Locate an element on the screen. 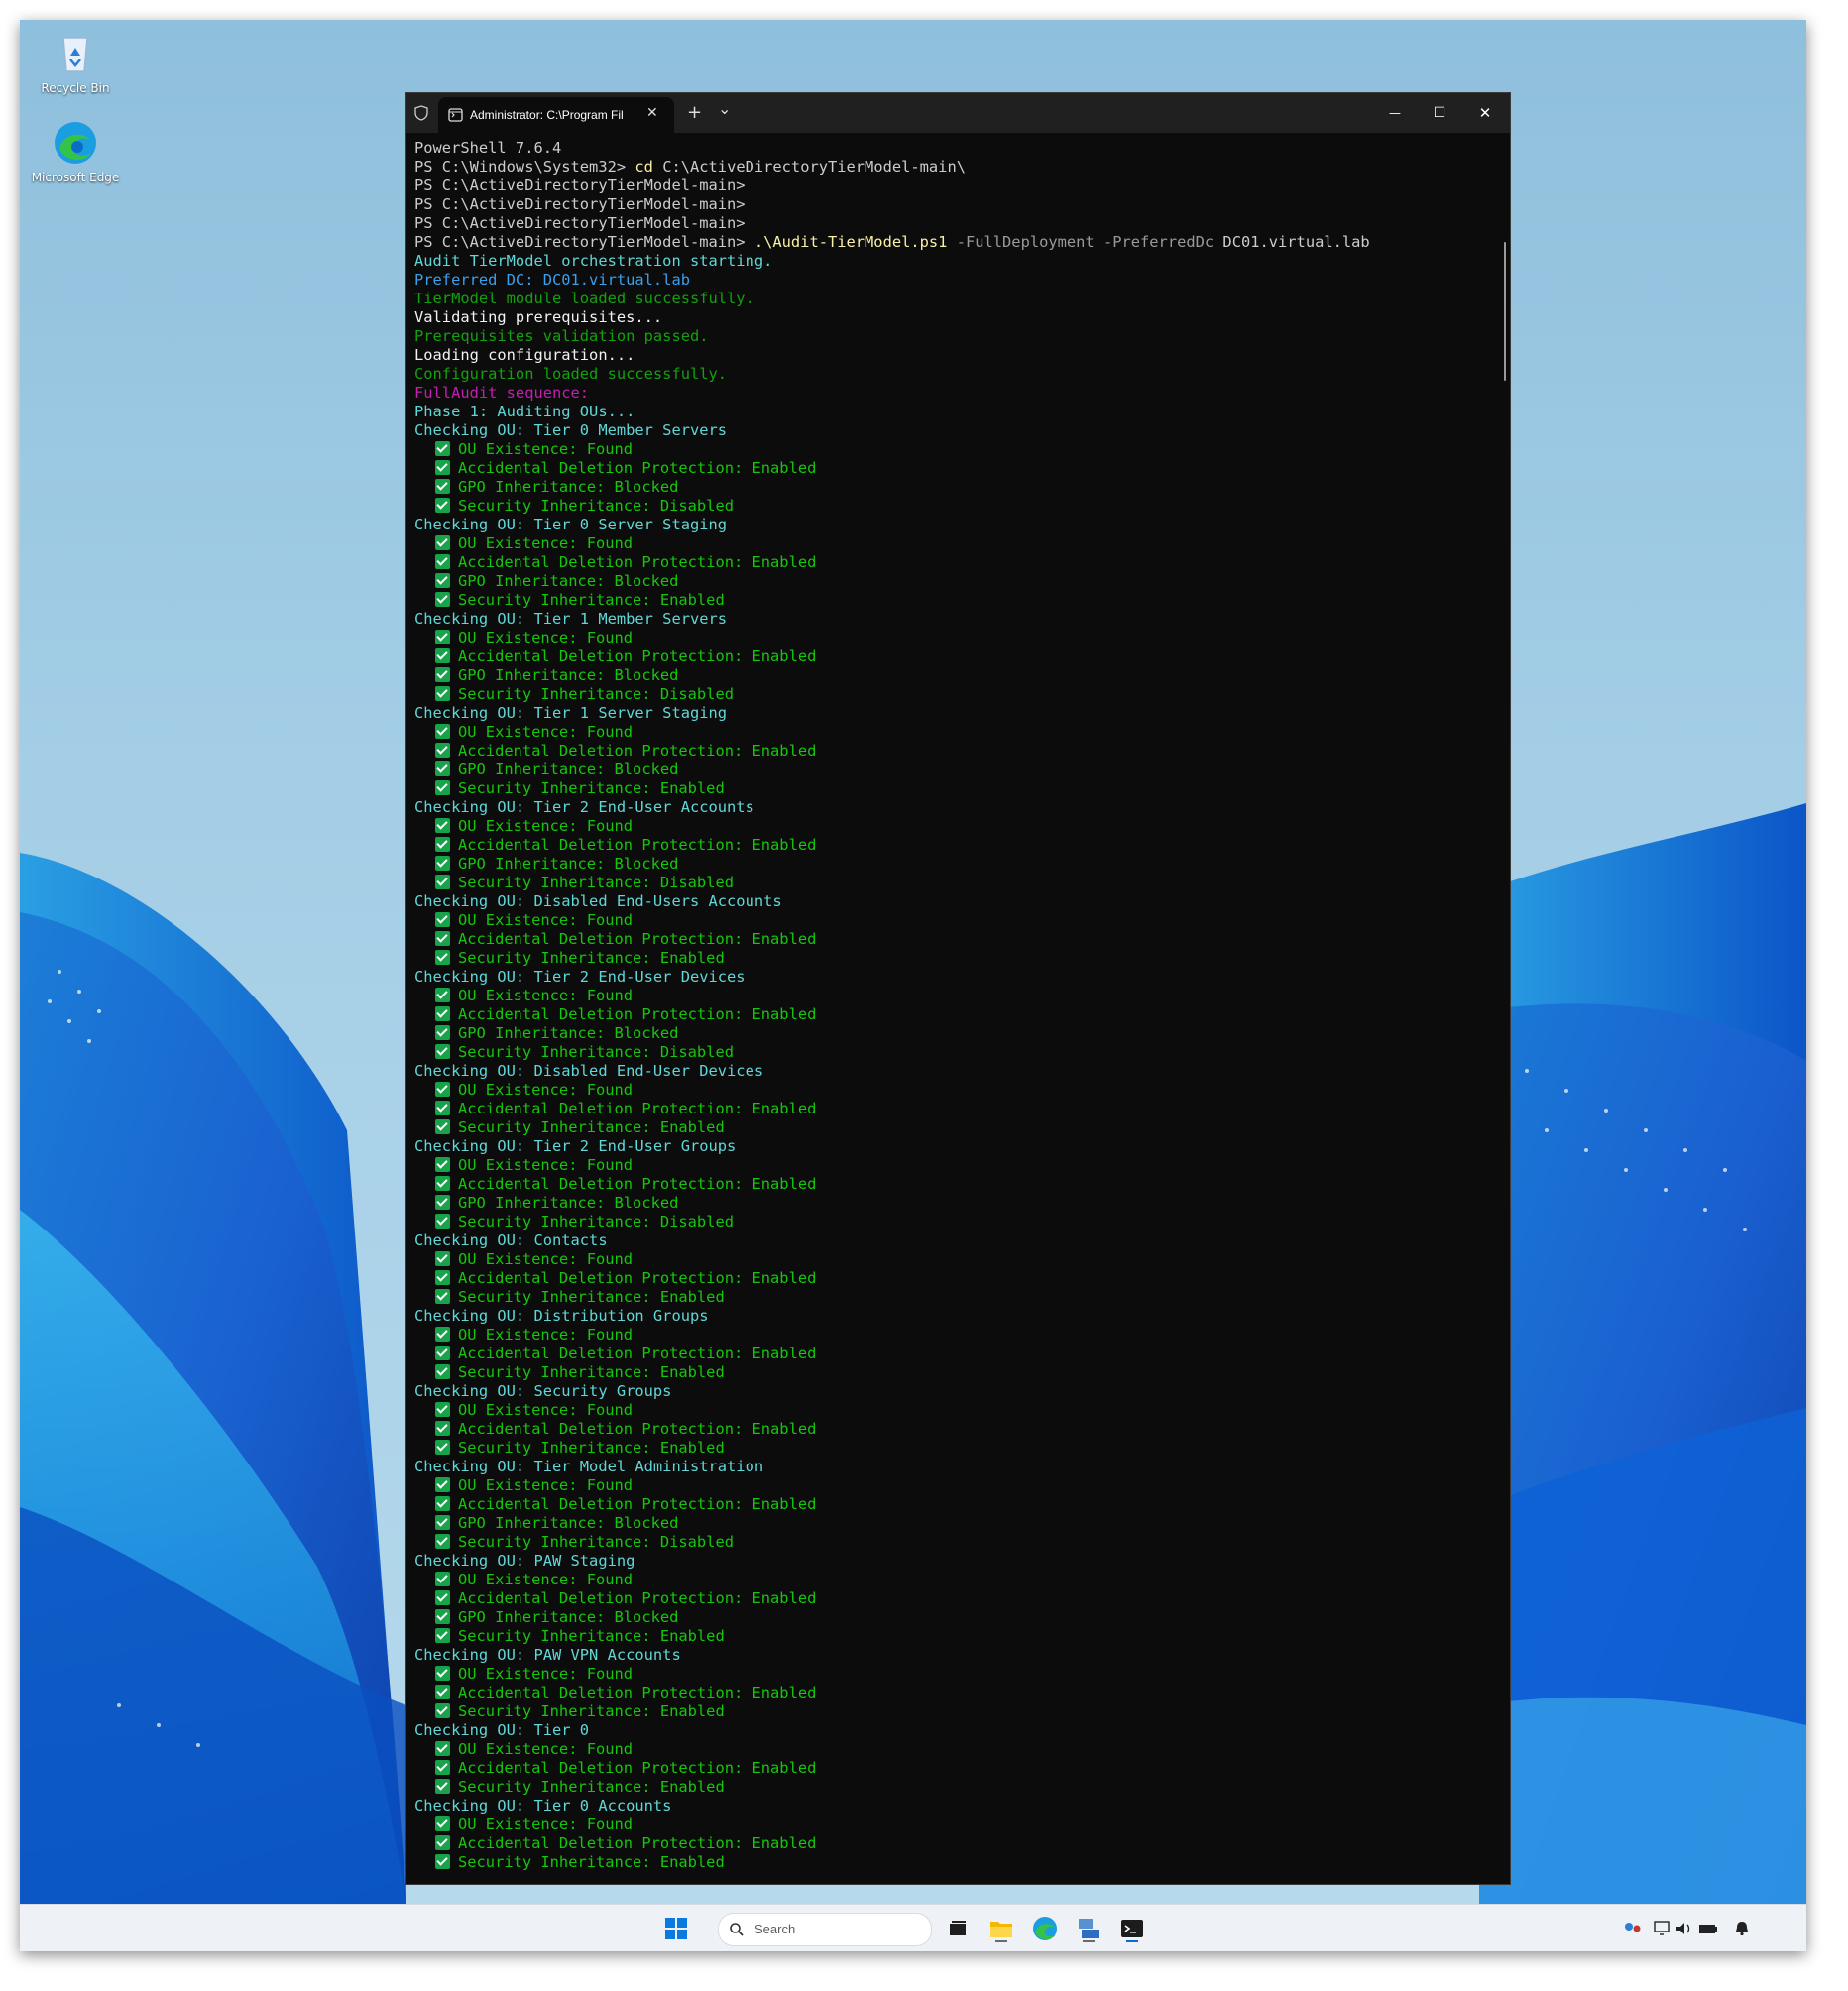  edge-taskbar-icon is located at coordinates (1045, 1929).